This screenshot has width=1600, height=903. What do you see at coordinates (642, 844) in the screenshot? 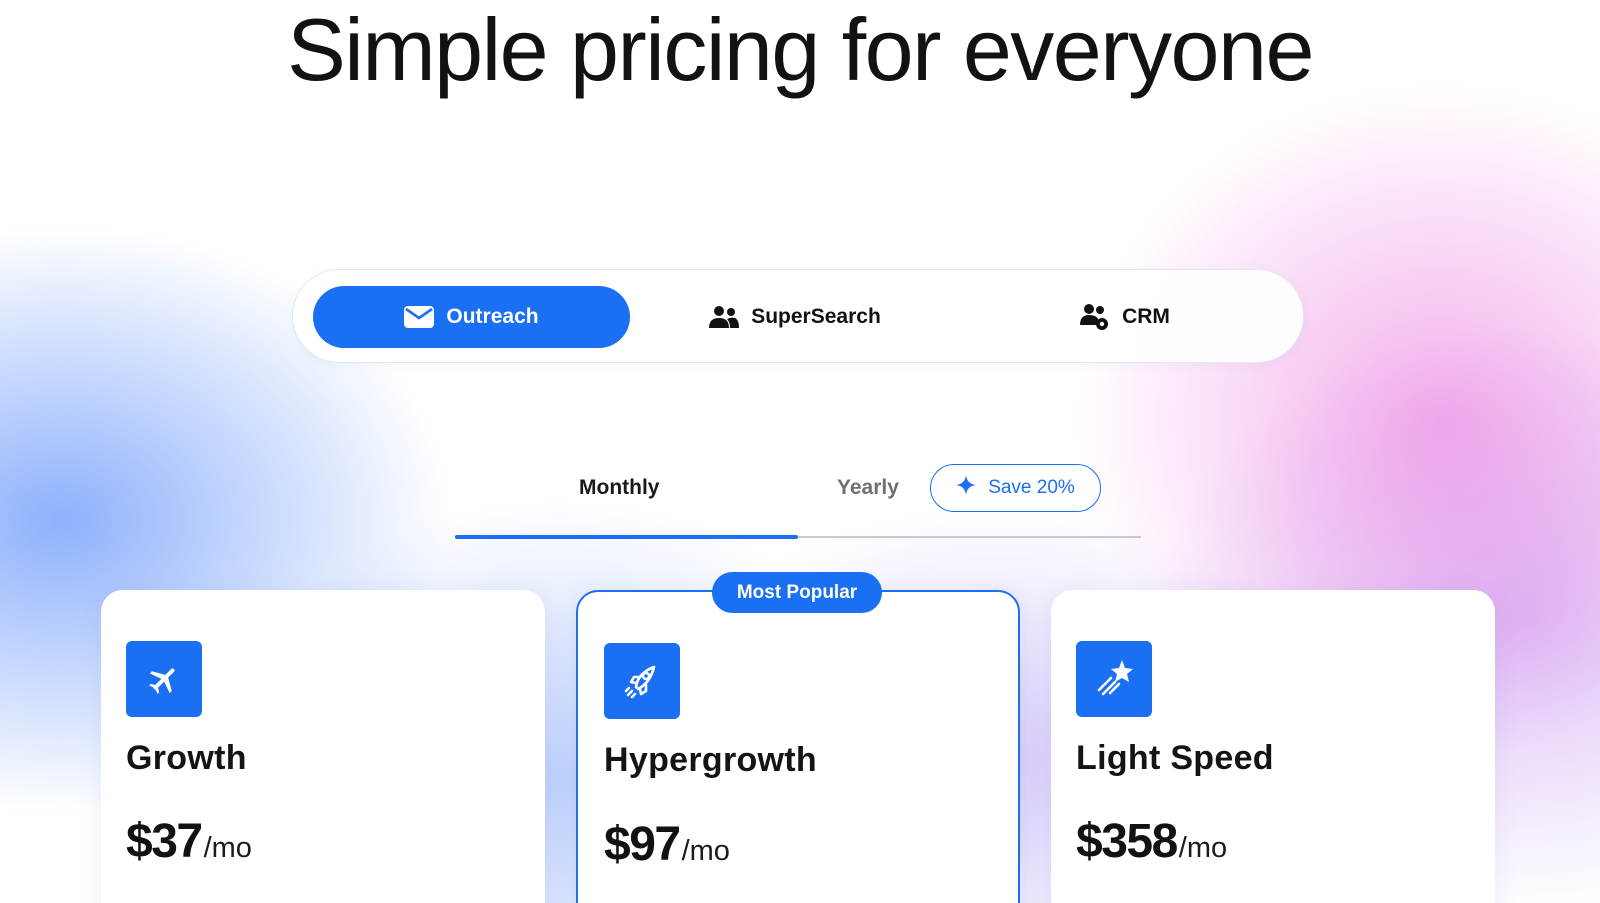
I see `price-amount: $97` at bounding box center [642, 844].